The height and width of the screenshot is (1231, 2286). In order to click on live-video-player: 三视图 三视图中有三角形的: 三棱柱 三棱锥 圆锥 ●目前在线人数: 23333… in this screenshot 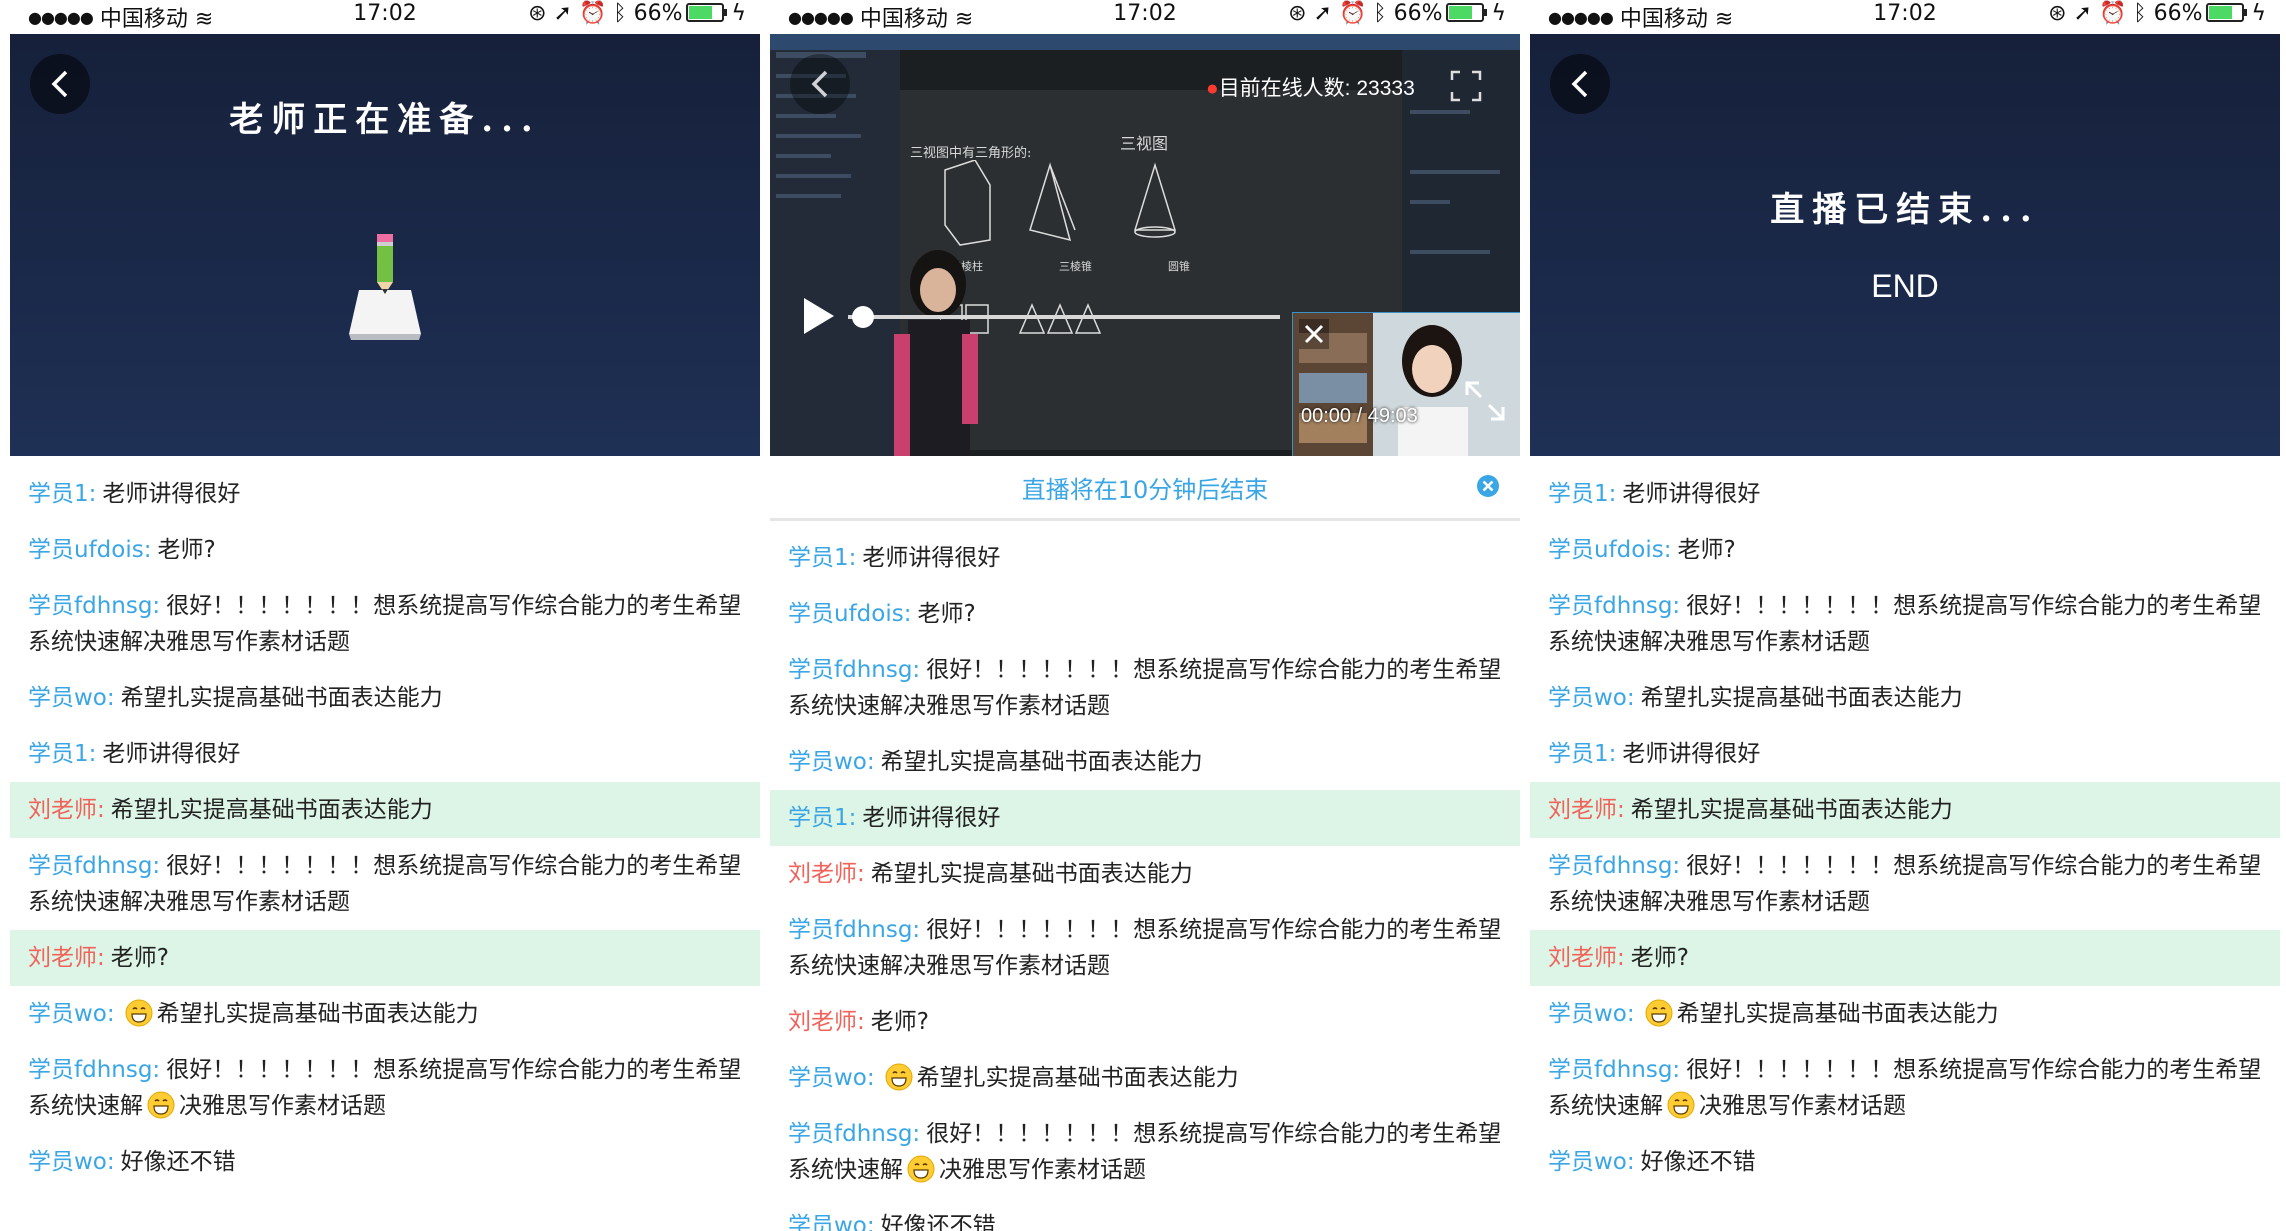, I will do `click(1145, 245)`.